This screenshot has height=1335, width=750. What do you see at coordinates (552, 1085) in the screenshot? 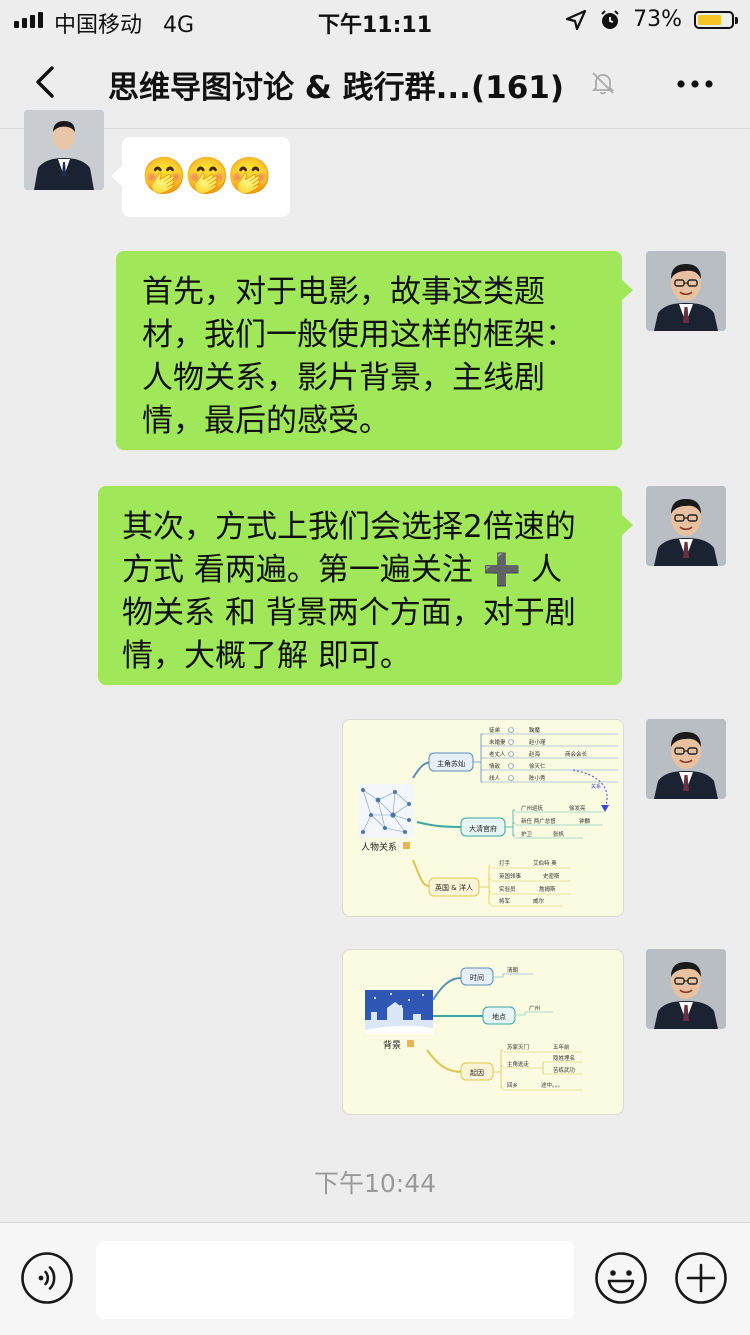
I see `node-text: 途中。。。` at bounding box center [552, 1085].